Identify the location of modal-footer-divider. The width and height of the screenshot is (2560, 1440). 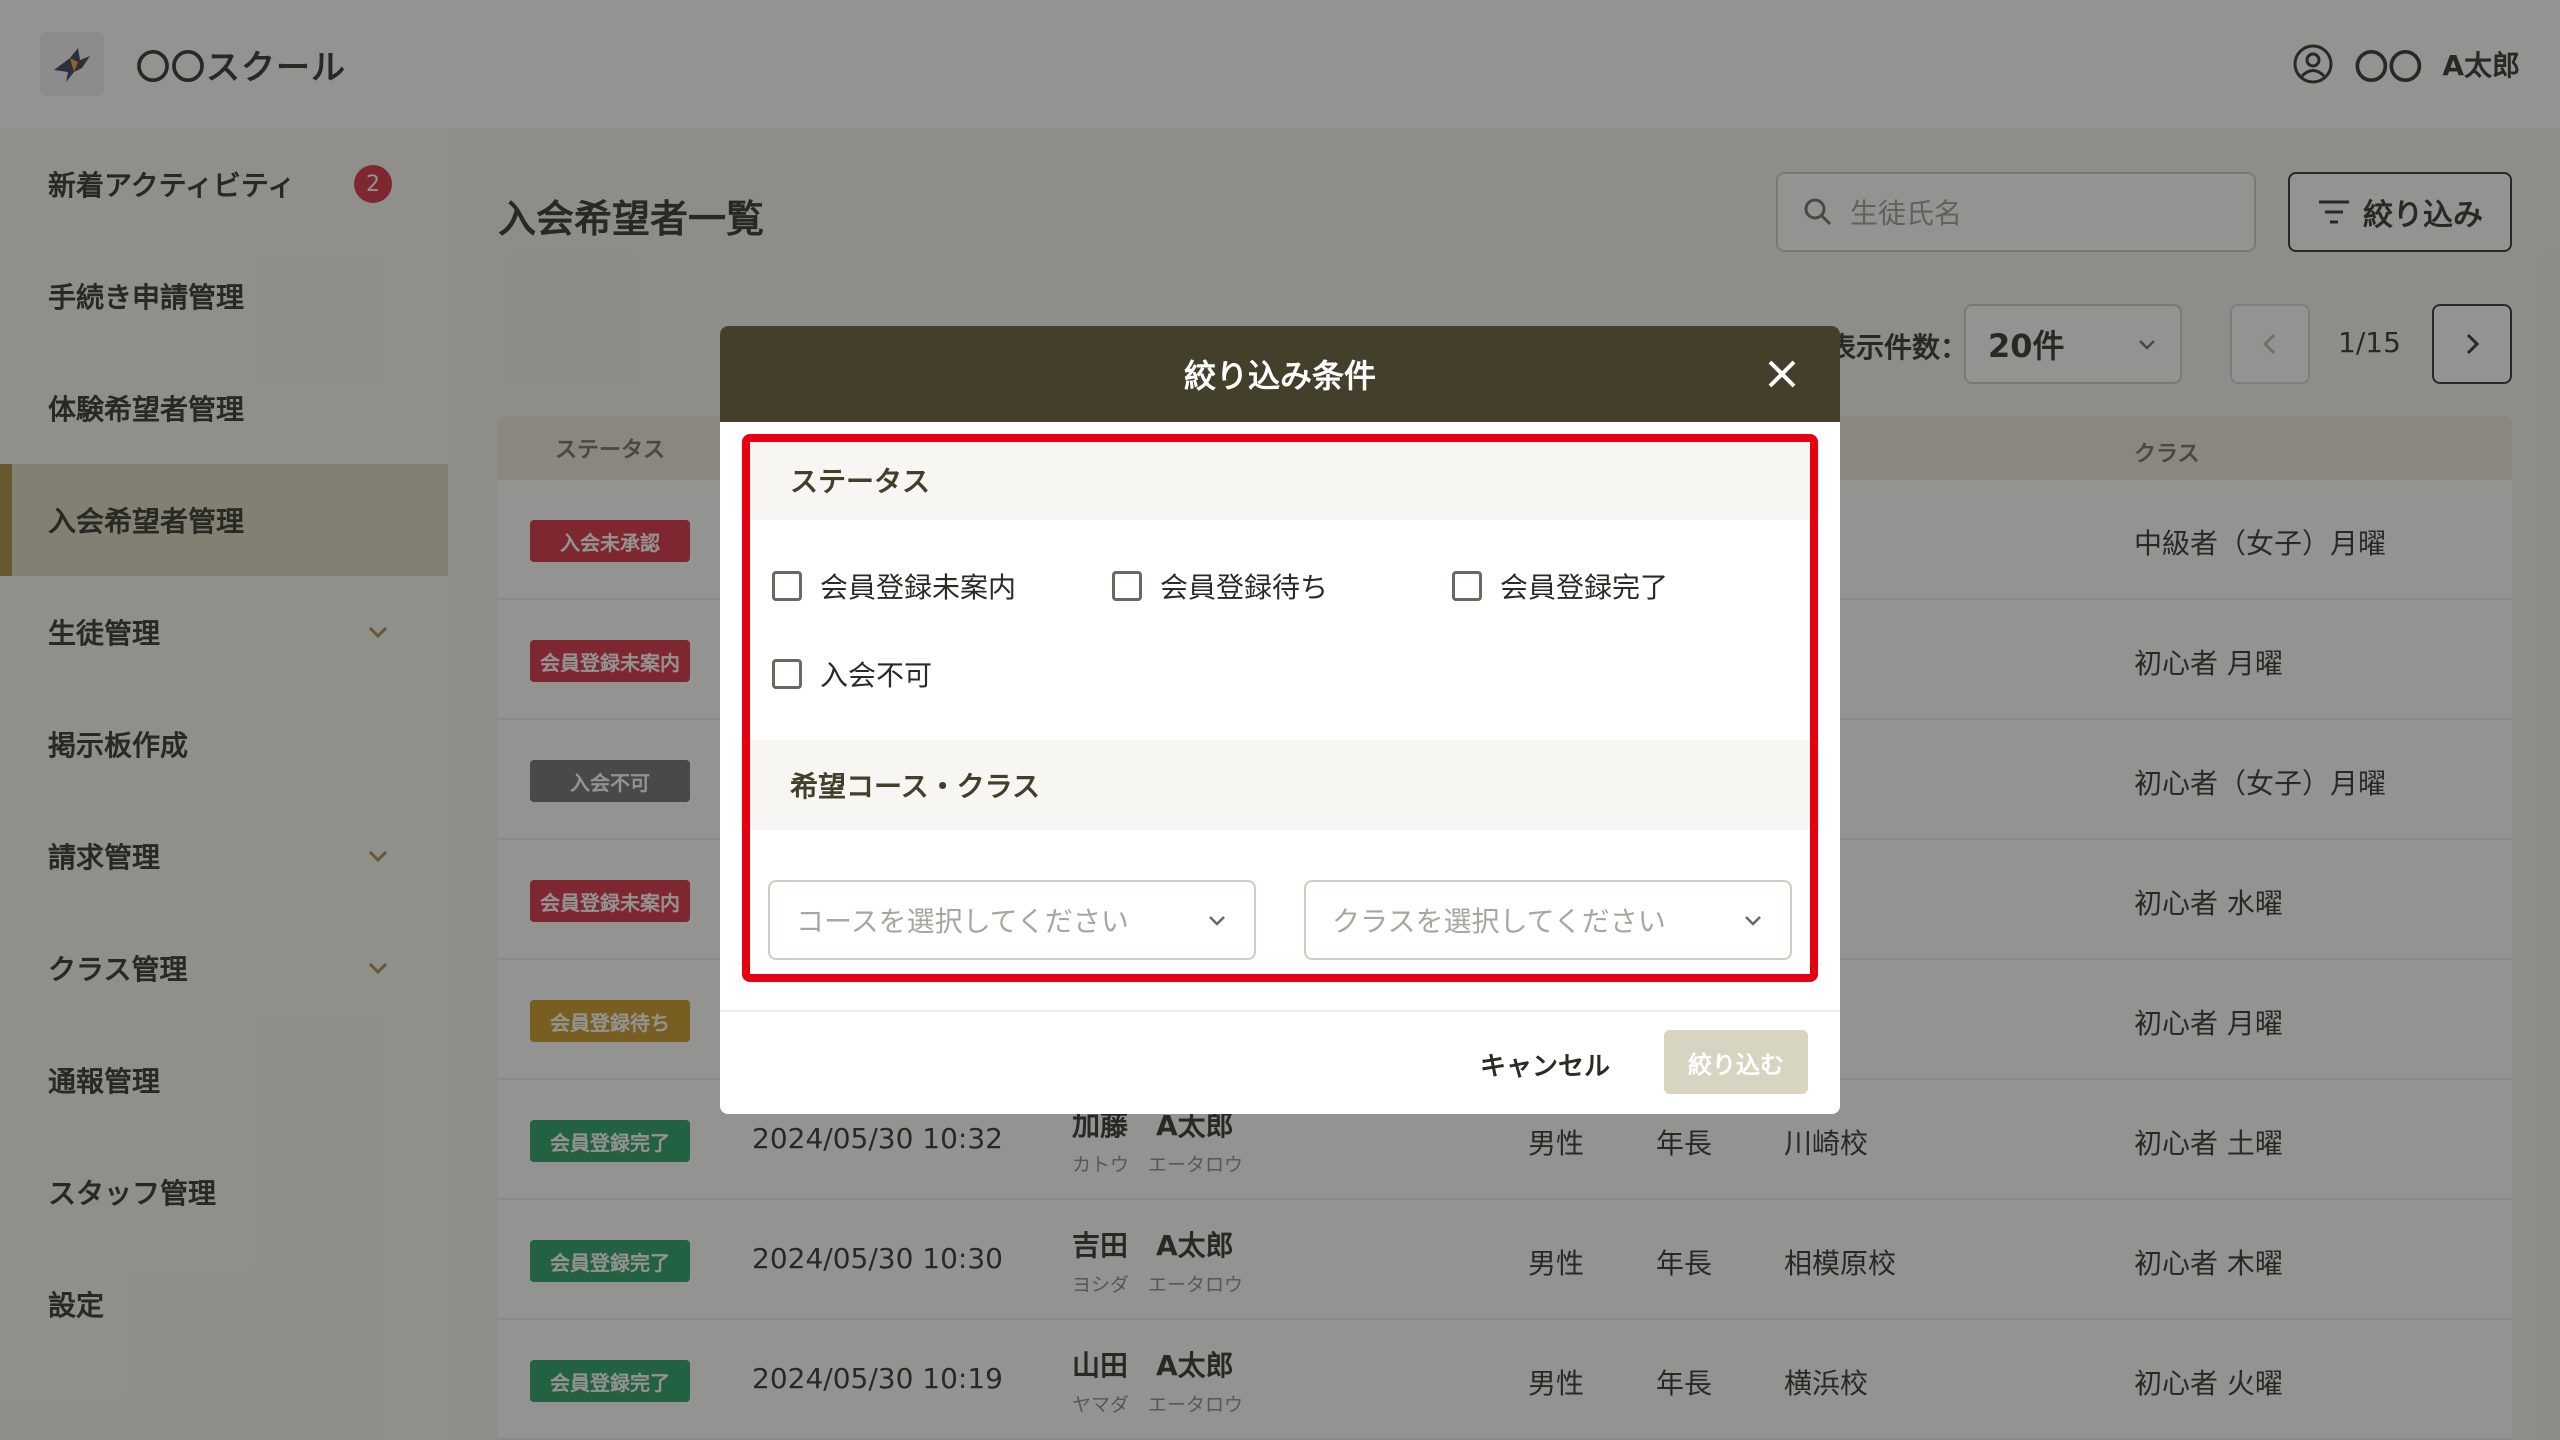
(1280, 1011).